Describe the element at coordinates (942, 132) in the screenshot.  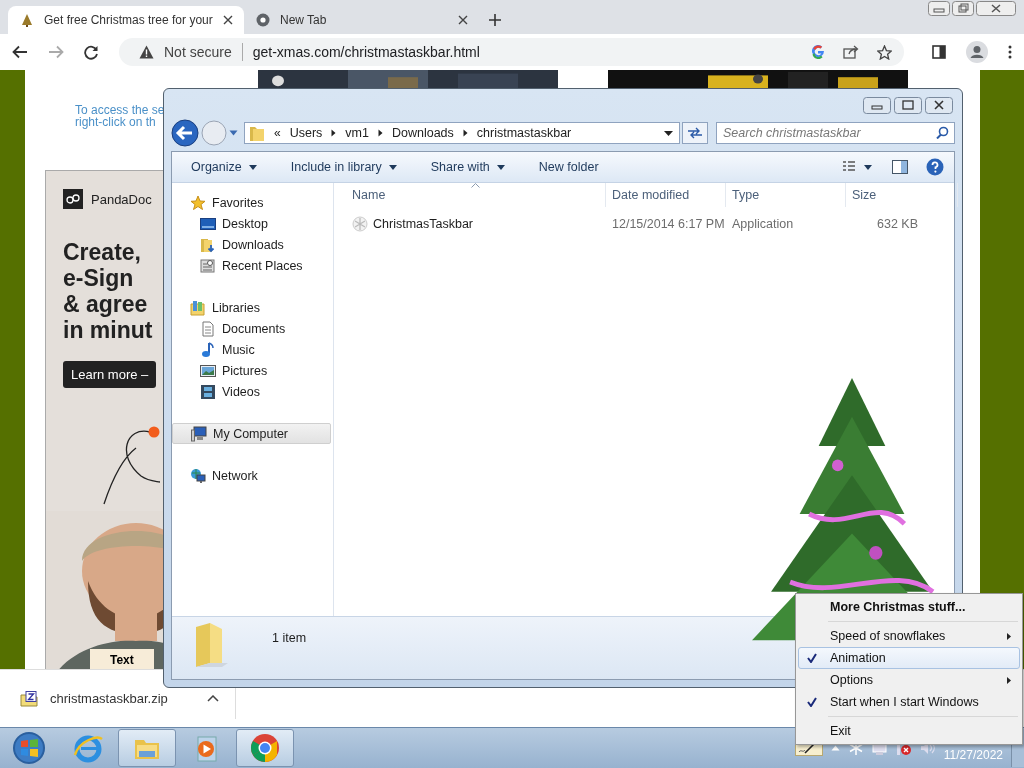
I see `search-icon` at that location.